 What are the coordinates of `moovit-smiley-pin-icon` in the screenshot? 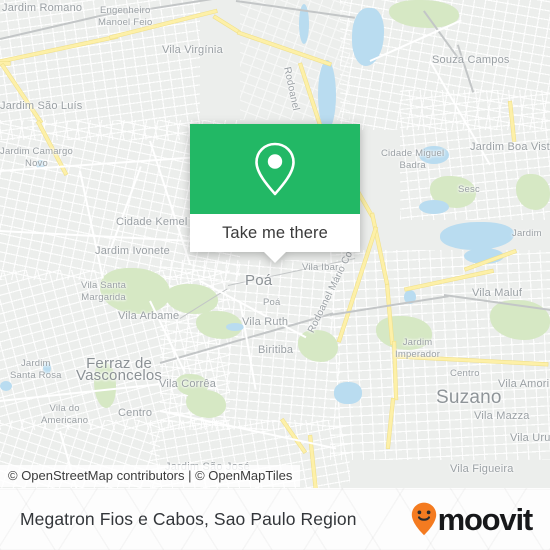 It's located at (423, 519).